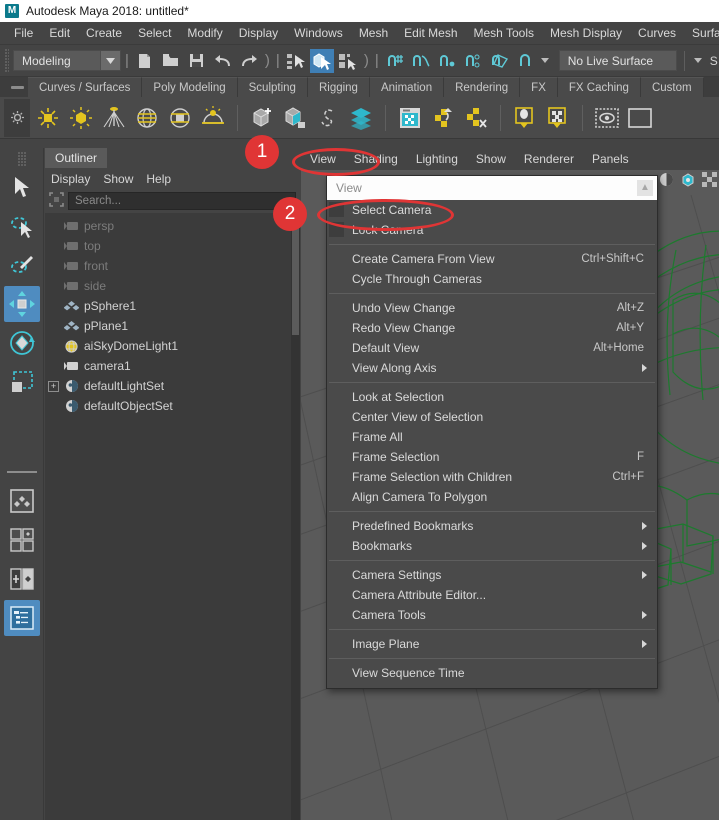  I want to click on toolbox-grip-handle, so click(21, 159).